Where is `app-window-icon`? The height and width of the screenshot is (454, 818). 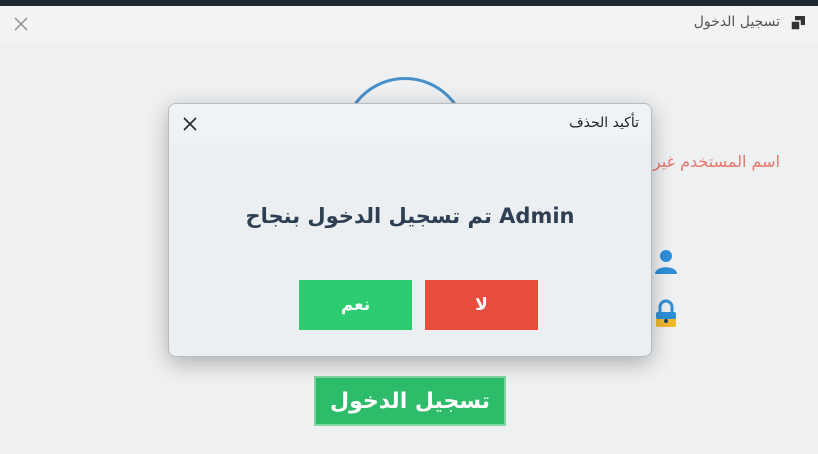
app-window-icon is located at coordinates (797, 23).